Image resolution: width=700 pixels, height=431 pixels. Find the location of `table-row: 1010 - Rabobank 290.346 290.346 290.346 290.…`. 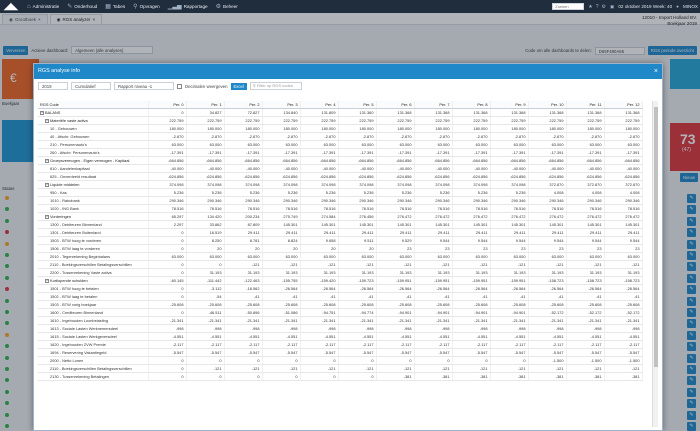

table-row: 1010 - Rabobank 290.346 290.346 290.346 290.… is located at coordinates (340, 201).